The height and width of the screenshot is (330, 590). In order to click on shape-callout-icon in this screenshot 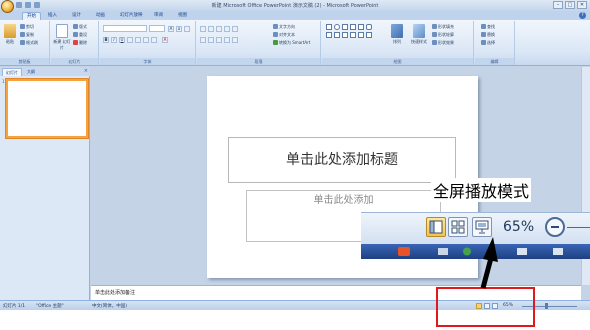, I will do `click(329, 35)`.